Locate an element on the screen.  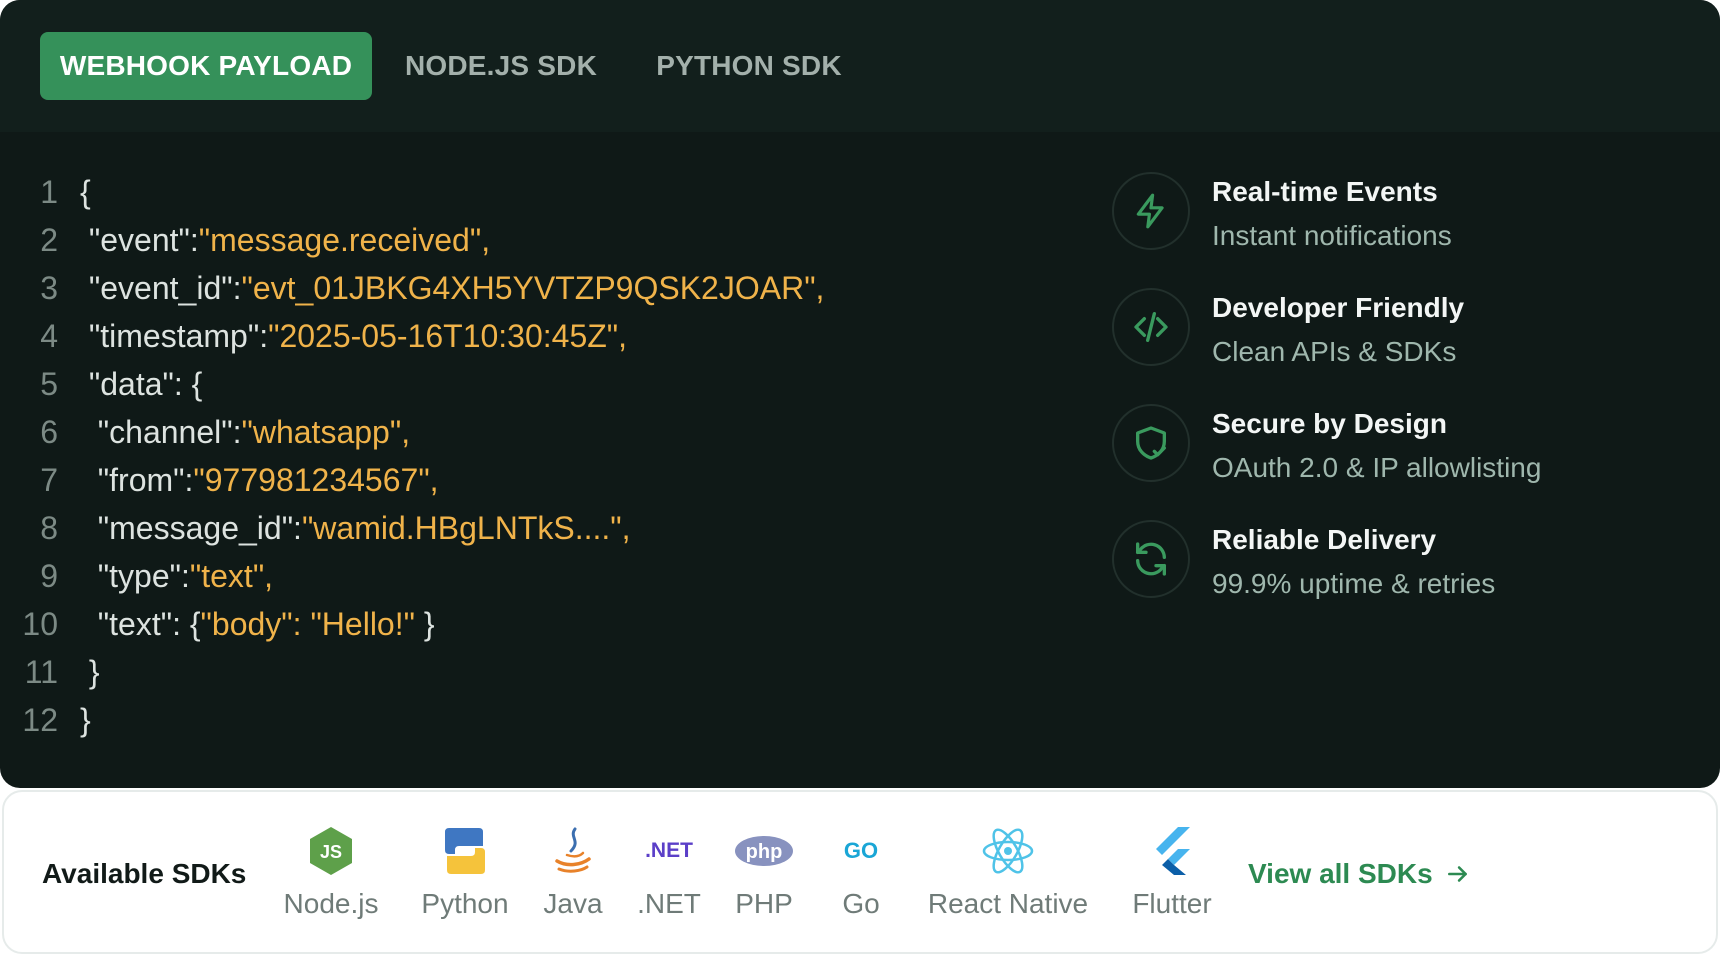
line-number: 7 is located at coordinates (49, 480).